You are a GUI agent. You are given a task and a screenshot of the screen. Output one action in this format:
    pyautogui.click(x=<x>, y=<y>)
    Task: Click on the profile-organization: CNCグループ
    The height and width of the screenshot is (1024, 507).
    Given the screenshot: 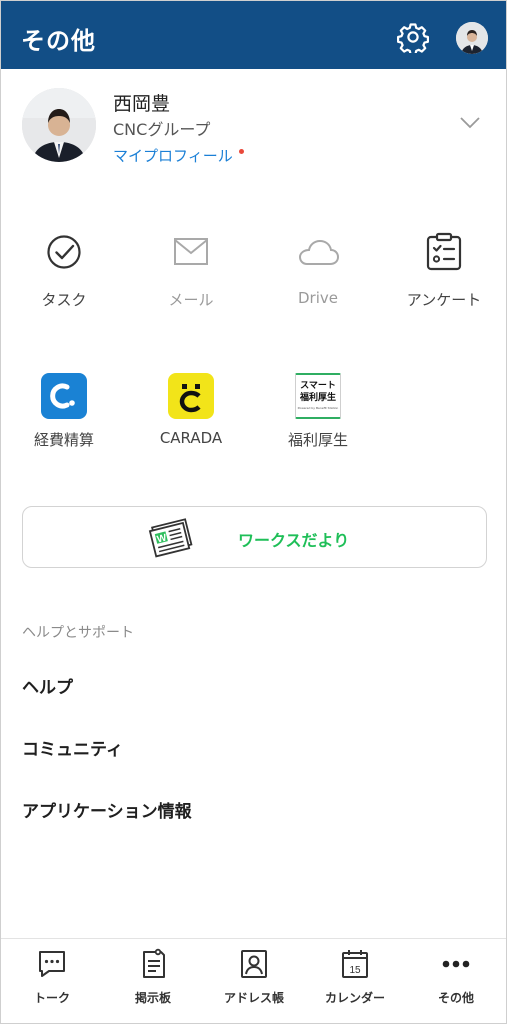 What is the action you would take?
    pyautogui.click(x=162, y=129)
    